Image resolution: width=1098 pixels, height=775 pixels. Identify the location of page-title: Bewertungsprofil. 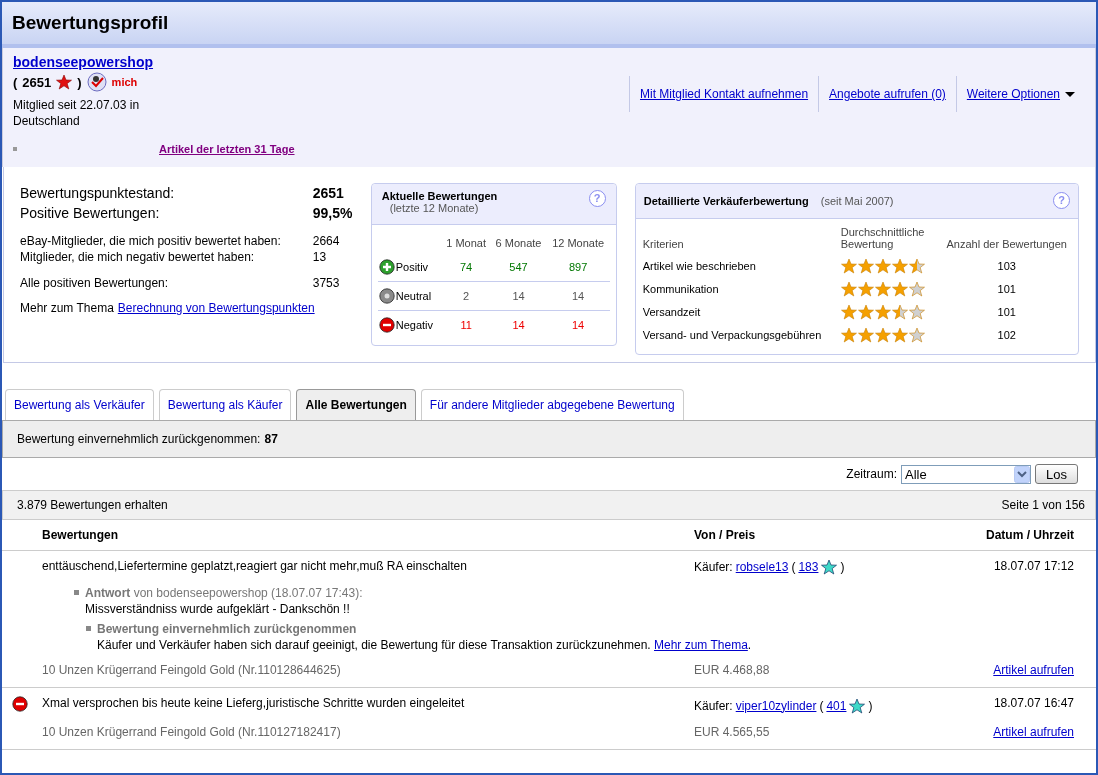
(90, 23).